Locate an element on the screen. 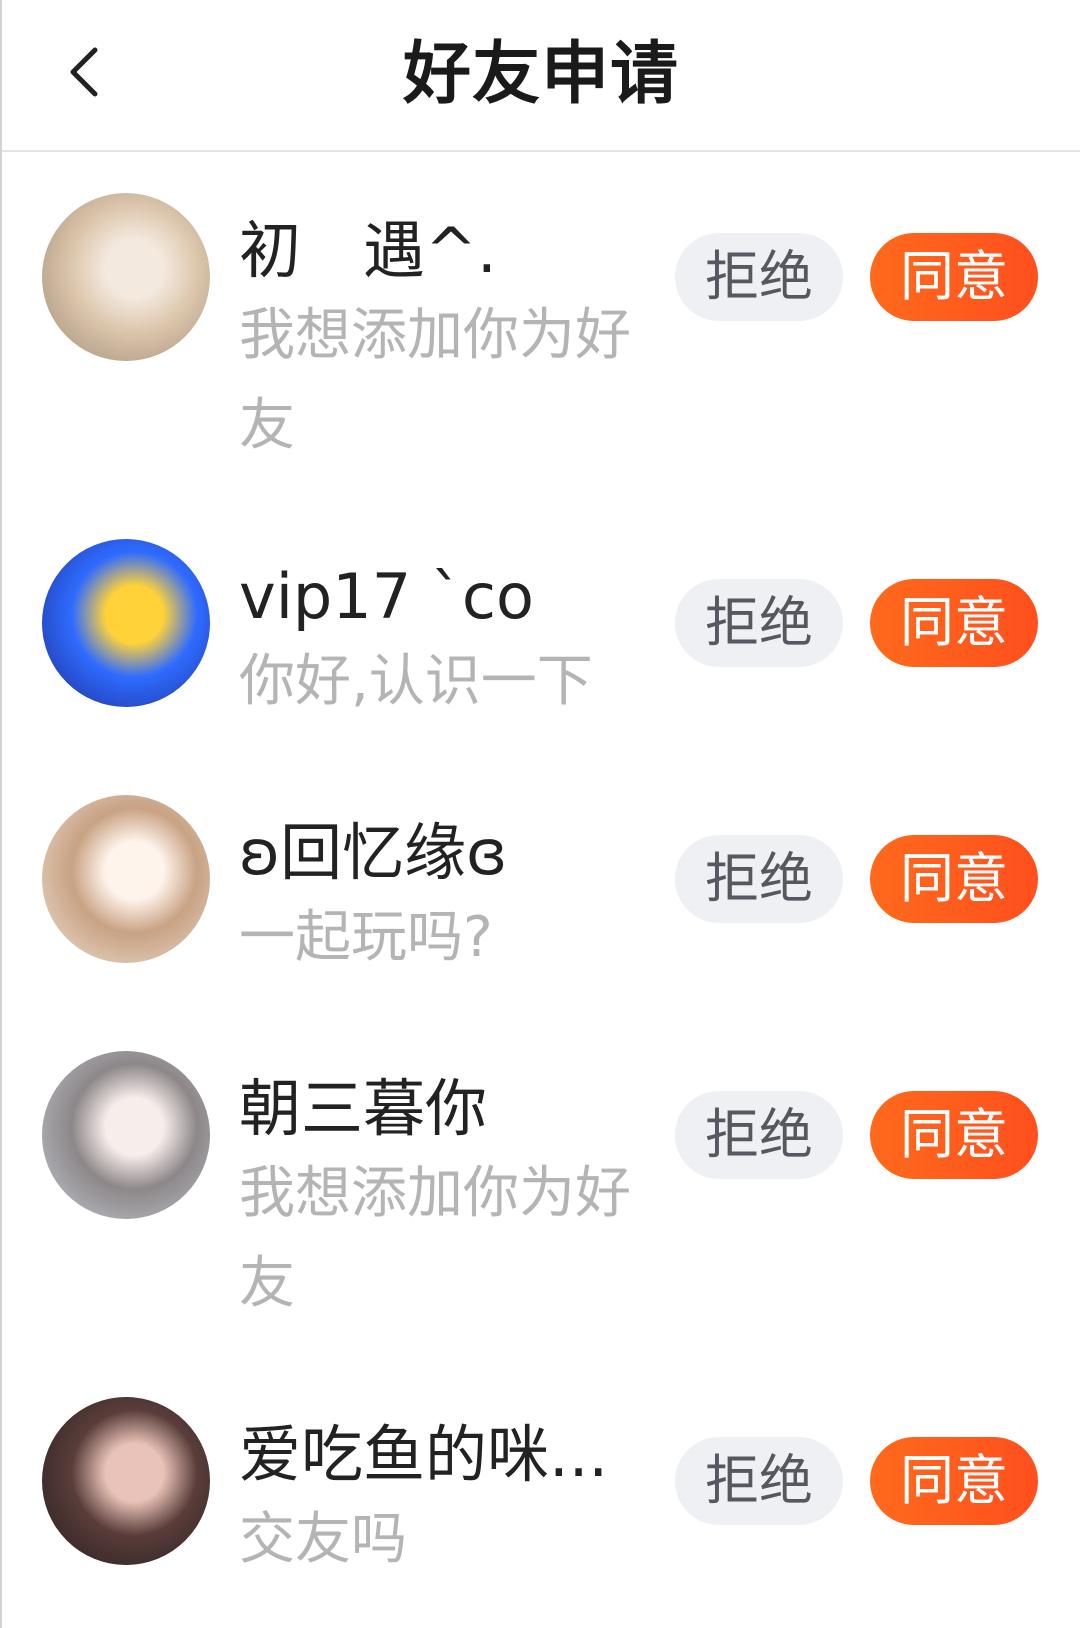 This screenshot has height=1628, width=1080. request-info: vip17 `co 你好,认识一下 is located at coordinates (444, 633).